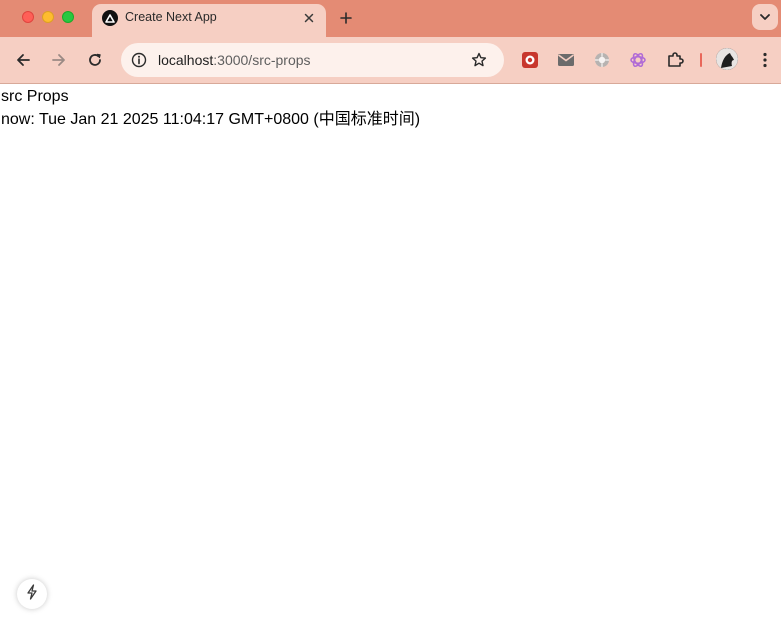  I want to click on window-maximize-button, so click(68, 17).